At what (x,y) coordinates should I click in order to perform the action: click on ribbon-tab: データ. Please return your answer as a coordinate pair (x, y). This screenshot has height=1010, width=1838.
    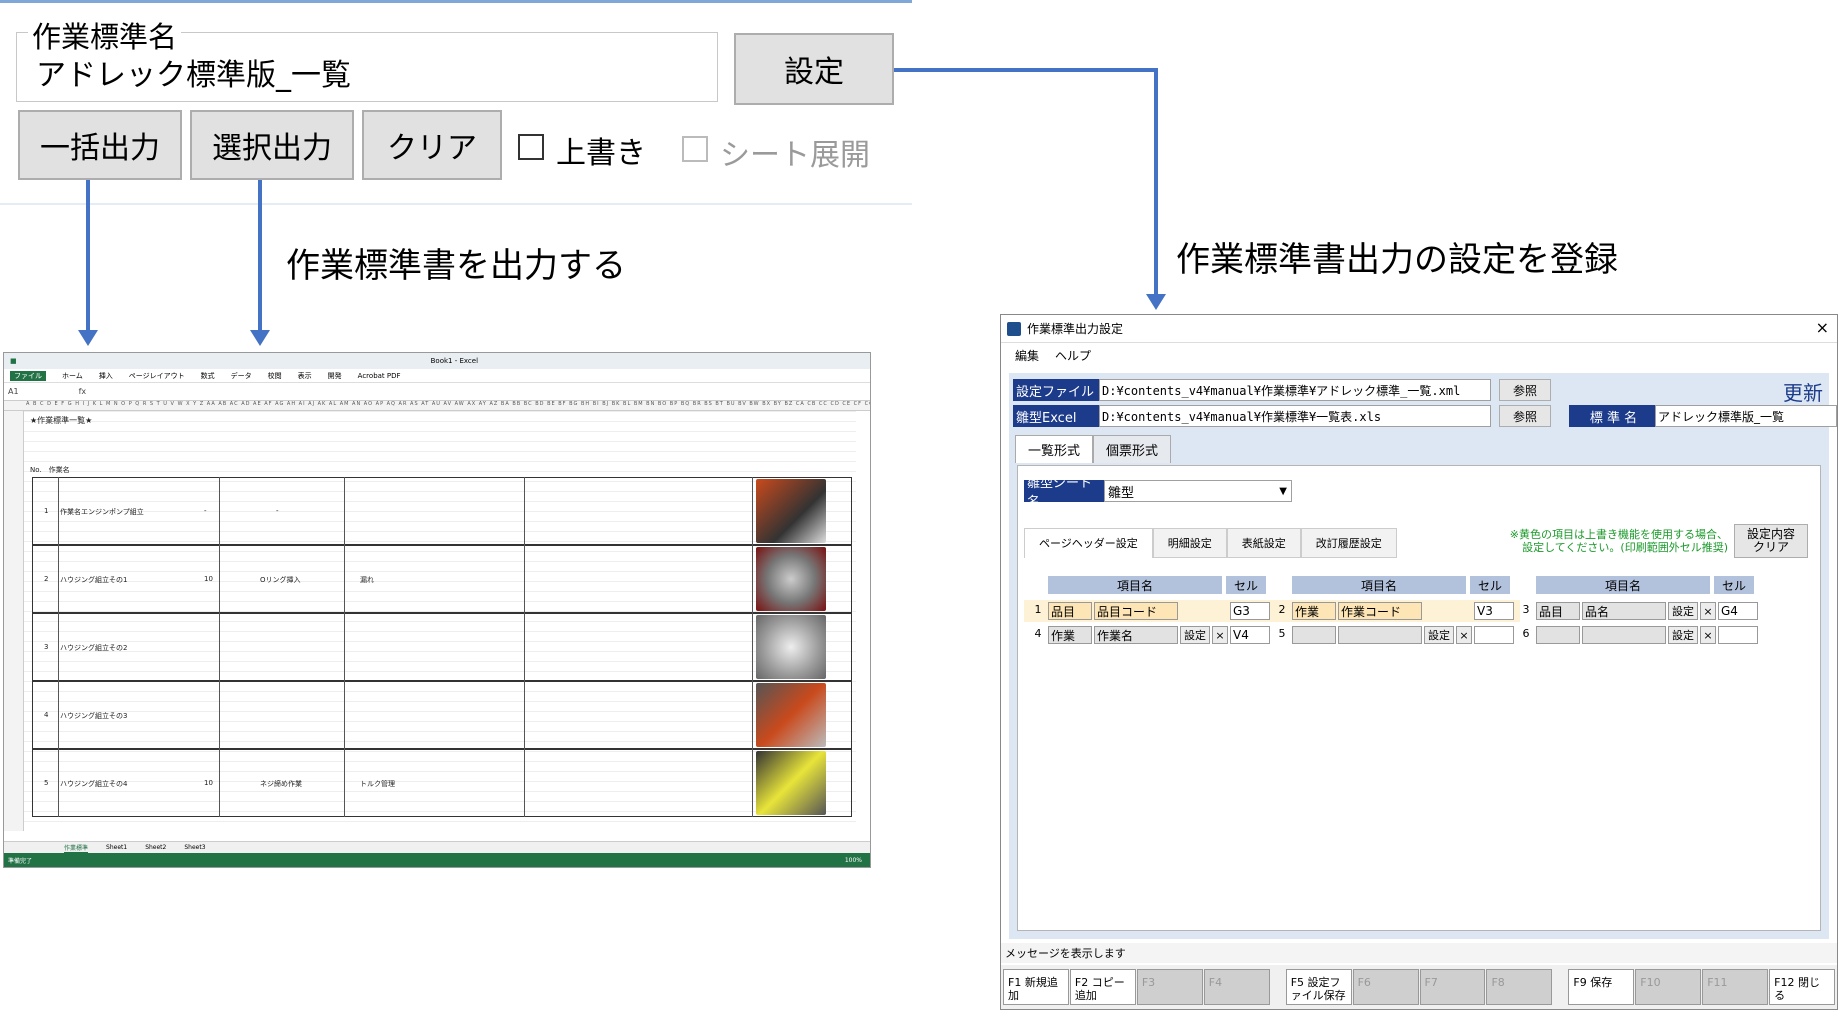
    Looking at the image, I should click on (241, 376).